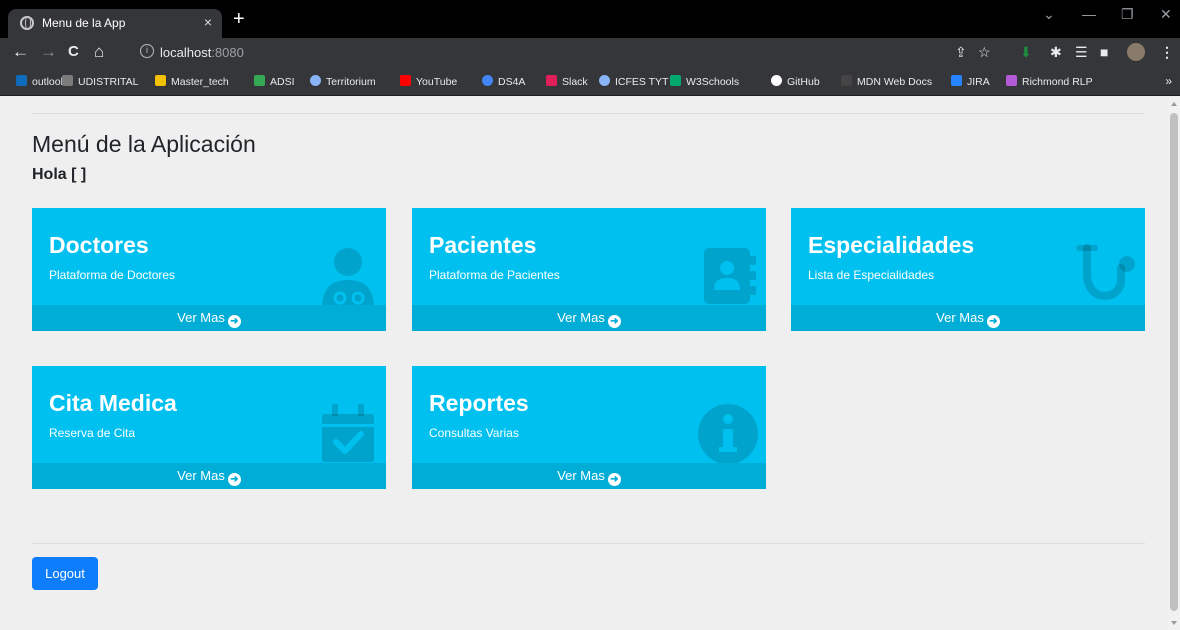  Describe the element at coordinates (1168, 81) in the screenshot. I see `bookmarks-overflow-icon: »` at that location.